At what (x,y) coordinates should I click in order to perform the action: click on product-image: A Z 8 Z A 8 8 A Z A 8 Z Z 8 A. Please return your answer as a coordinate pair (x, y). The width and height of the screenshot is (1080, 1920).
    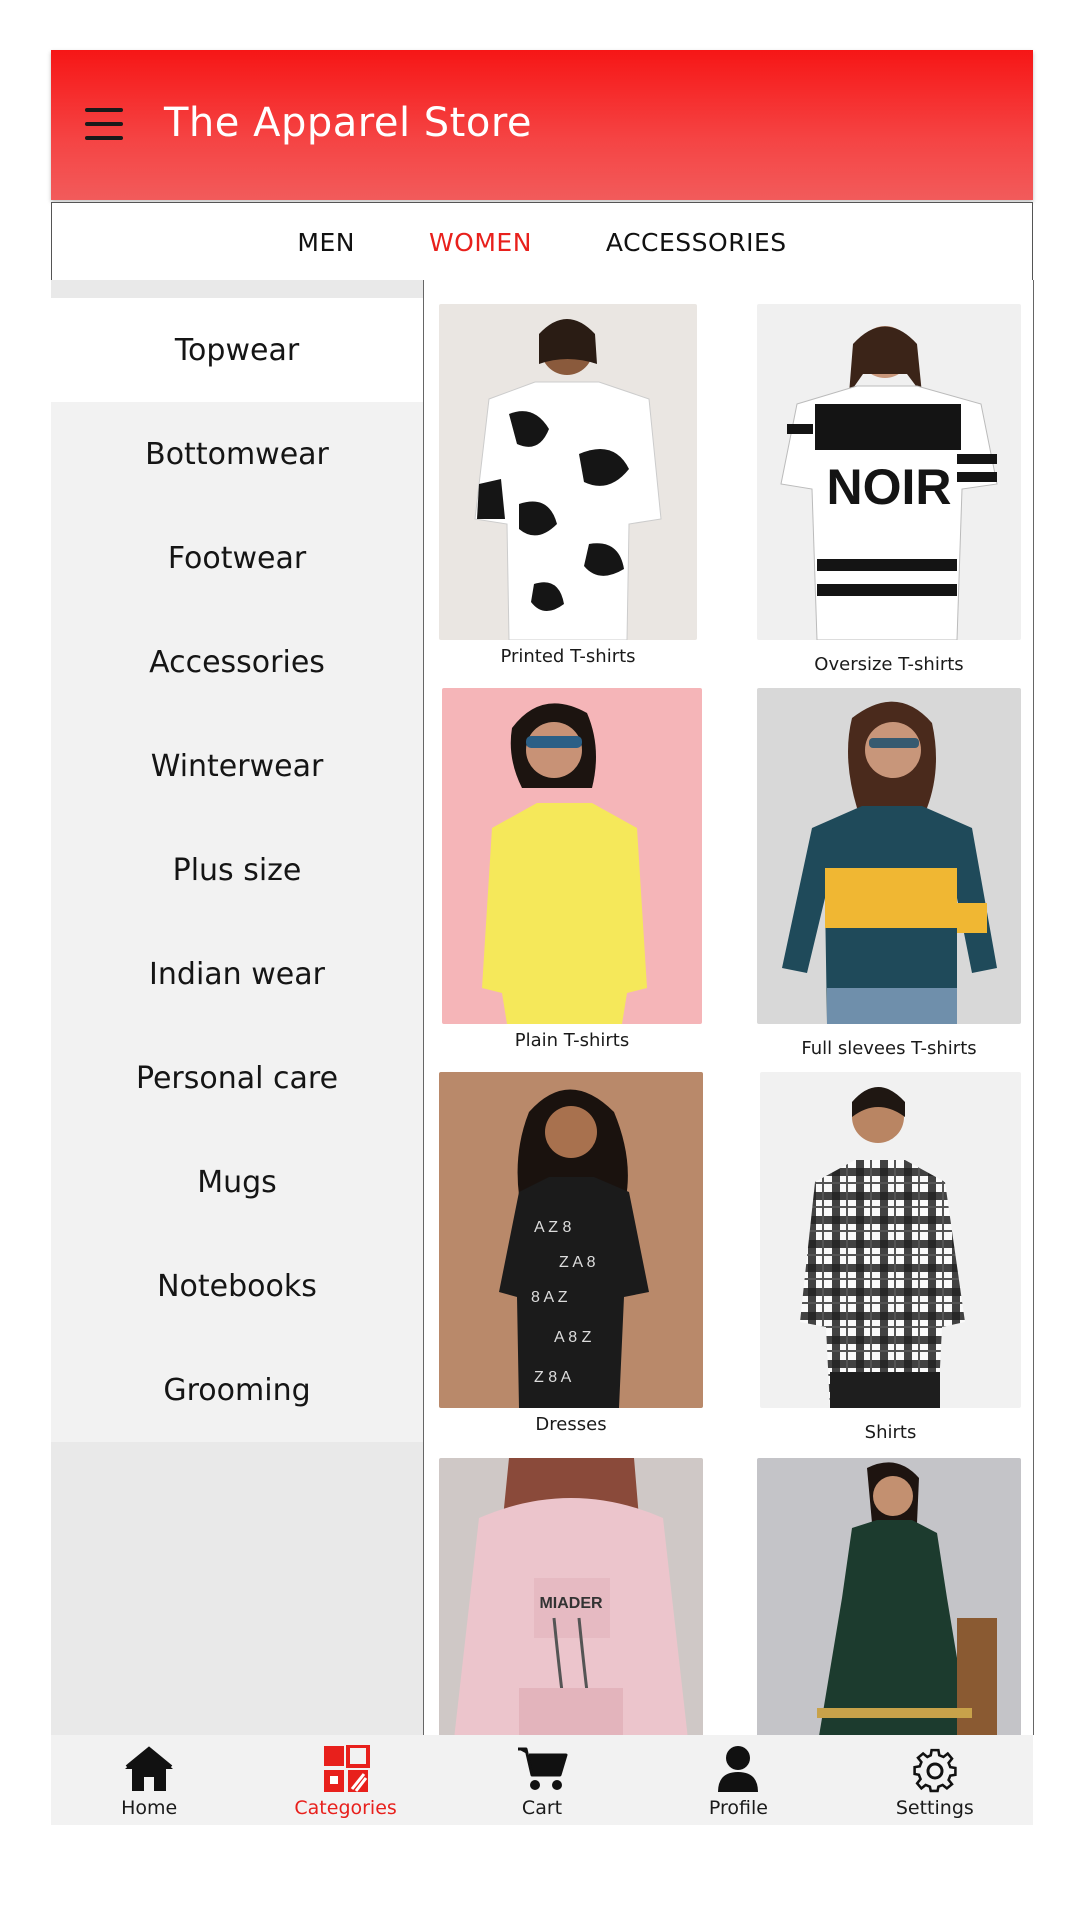
    Looking at the image, I should click on (571, 1240).